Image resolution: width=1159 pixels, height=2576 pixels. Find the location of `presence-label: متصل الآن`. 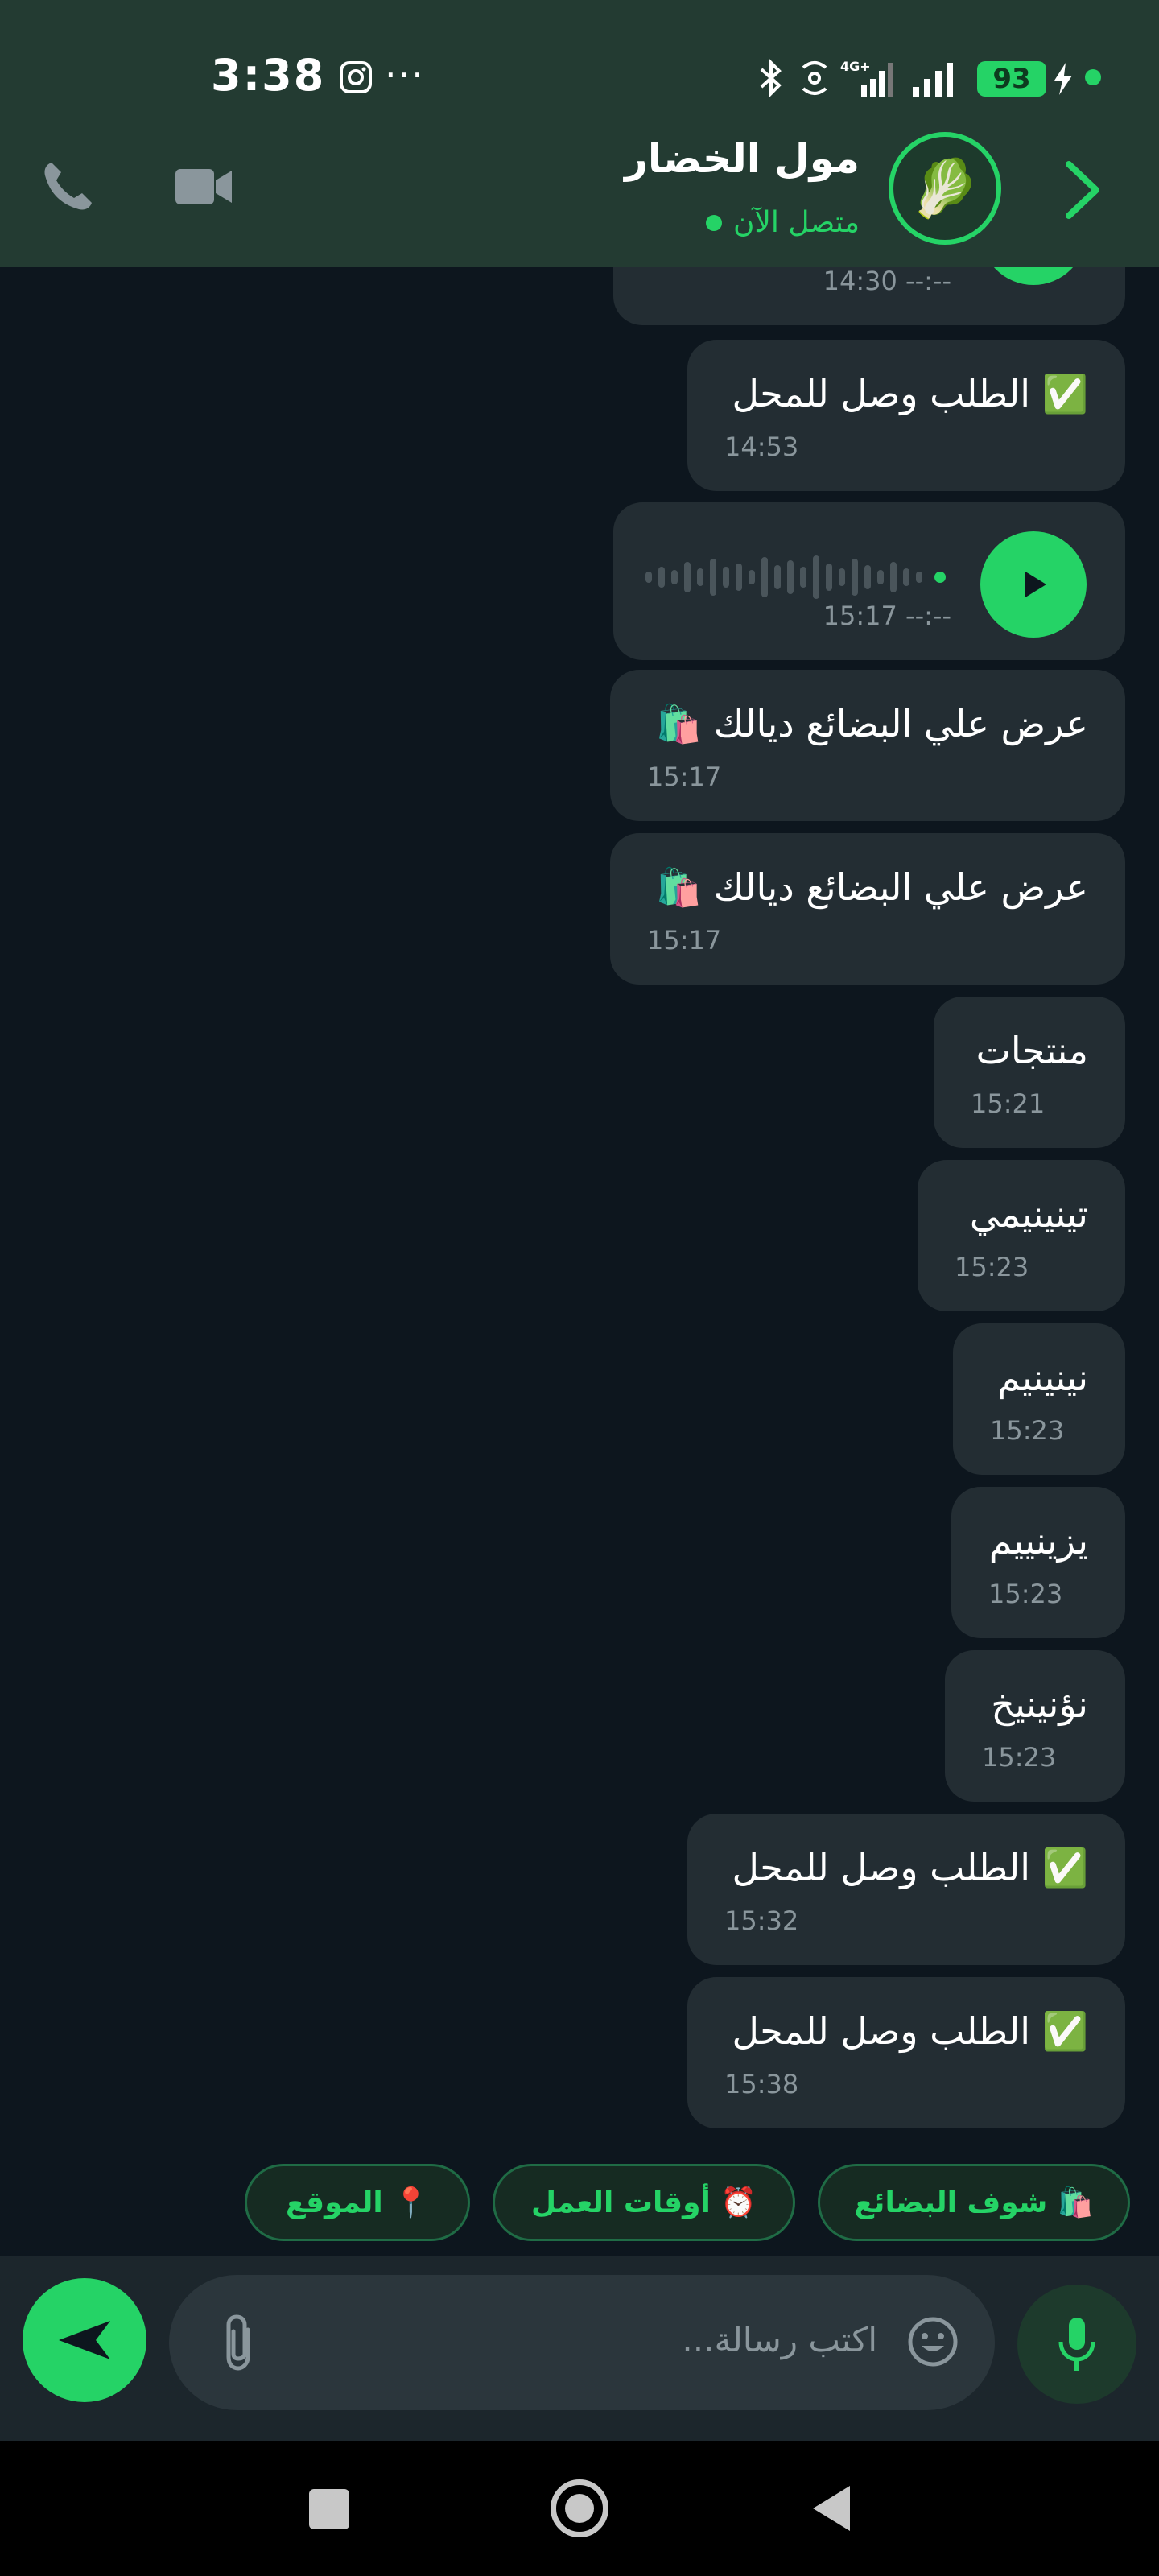

presence-label: متصل الآن is located at coordinates (796, 222).